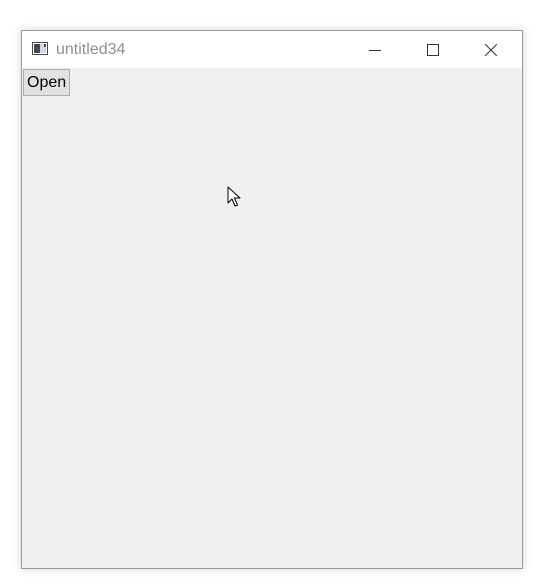  What do you see at coordinates (91, 49) in the screenshot?
I see `window-title: untitled34` at bounding box center [91, 49].